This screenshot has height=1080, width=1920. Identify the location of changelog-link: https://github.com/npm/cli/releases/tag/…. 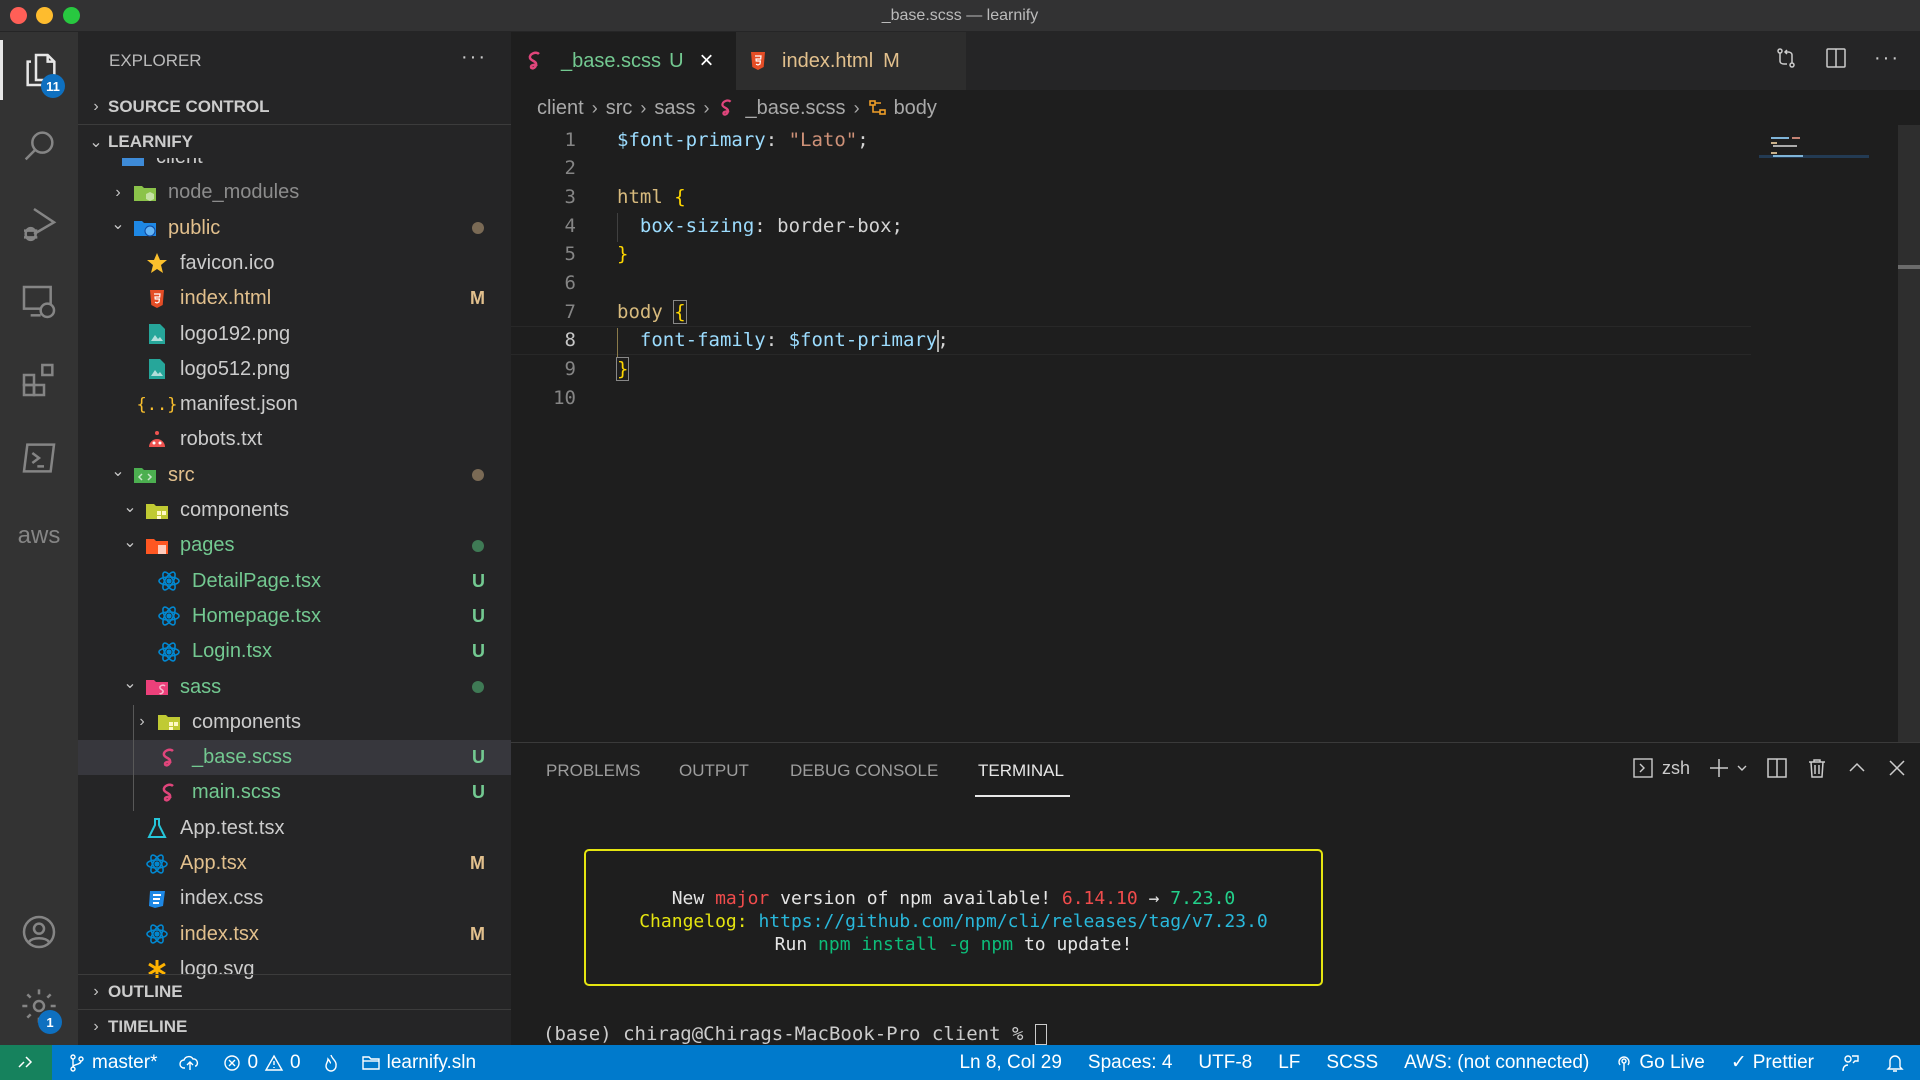
(1012, 921).